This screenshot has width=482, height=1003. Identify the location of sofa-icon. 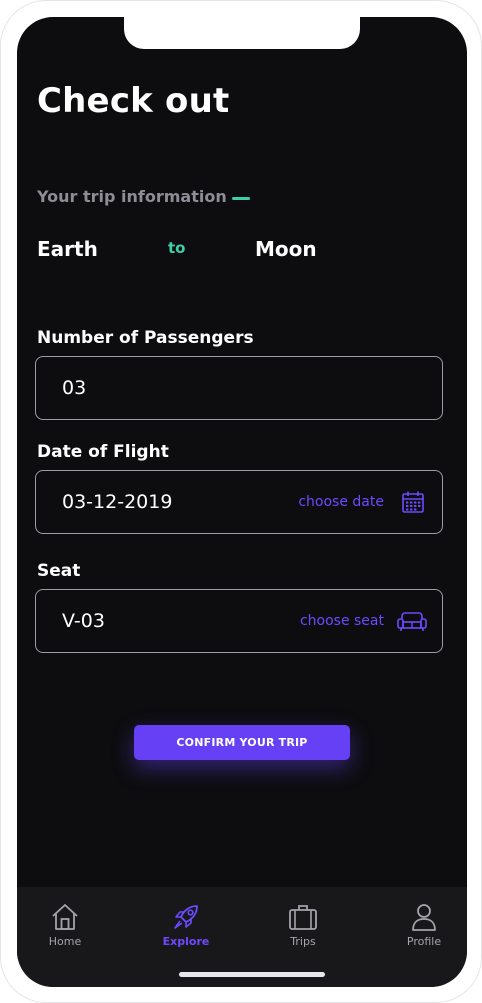
(412, 621).